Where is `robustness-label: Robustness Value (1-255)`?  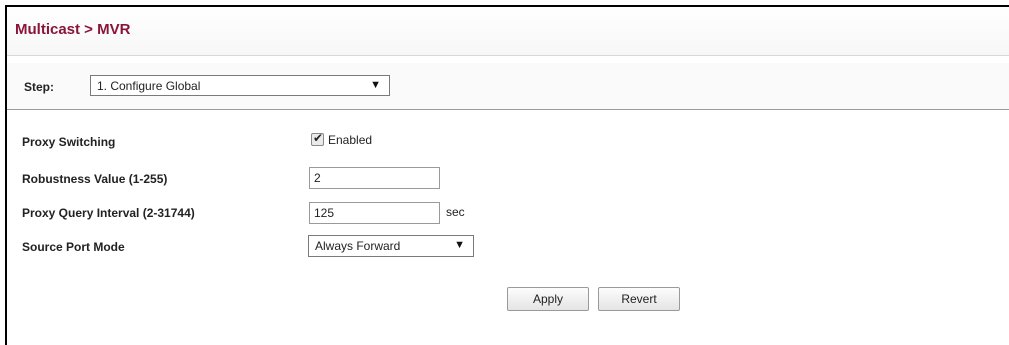
robustness-label: Robustness Value (1-255) is located at coordinates (95, 179).